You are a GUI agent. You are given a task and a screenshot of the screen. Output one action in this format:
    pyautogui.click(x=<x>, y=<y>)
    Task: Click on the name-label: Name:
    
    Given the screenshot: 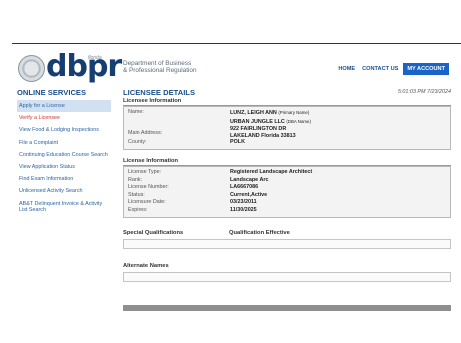 What is the action you would take?
    pyautogui.click(x=136, y=112)
    